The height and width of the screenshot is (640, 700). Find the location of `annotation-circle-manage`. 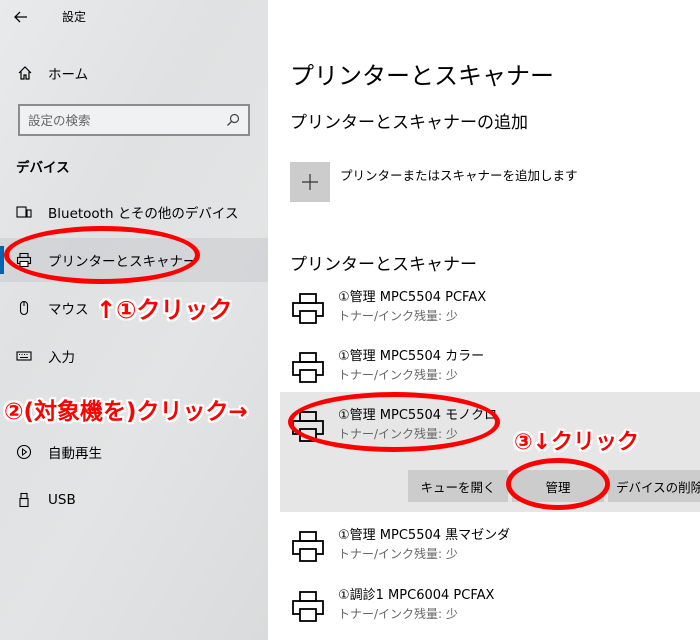

annotation-circle-manage is located at coordinates (558, 484).